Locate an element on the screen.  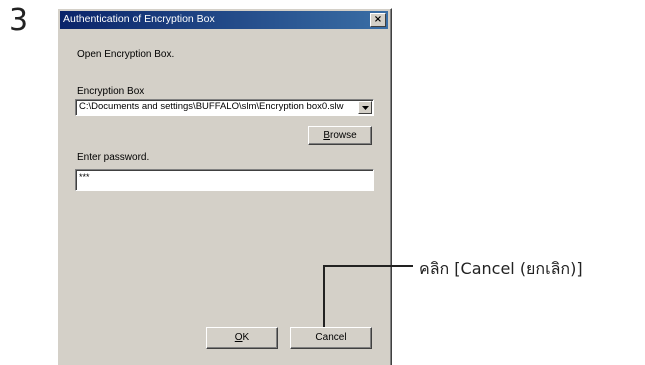
chevron-down-icon is located at coordinates (365, 108).